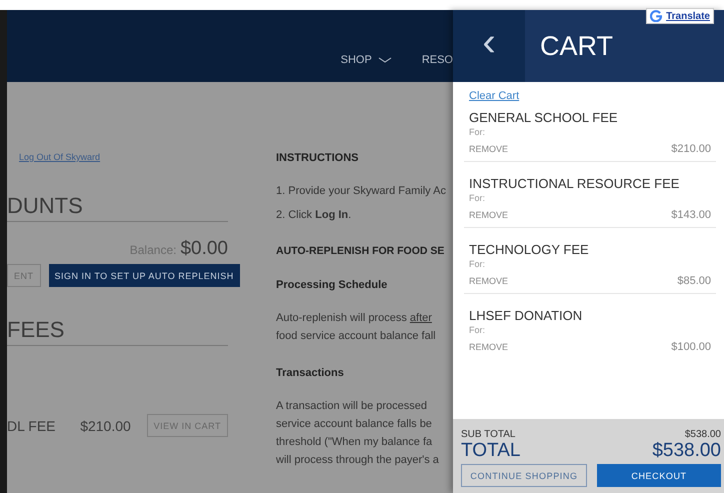 This screenshot has width=724, height=493. I want to click on total-value: $538.00, so click(686, 451).